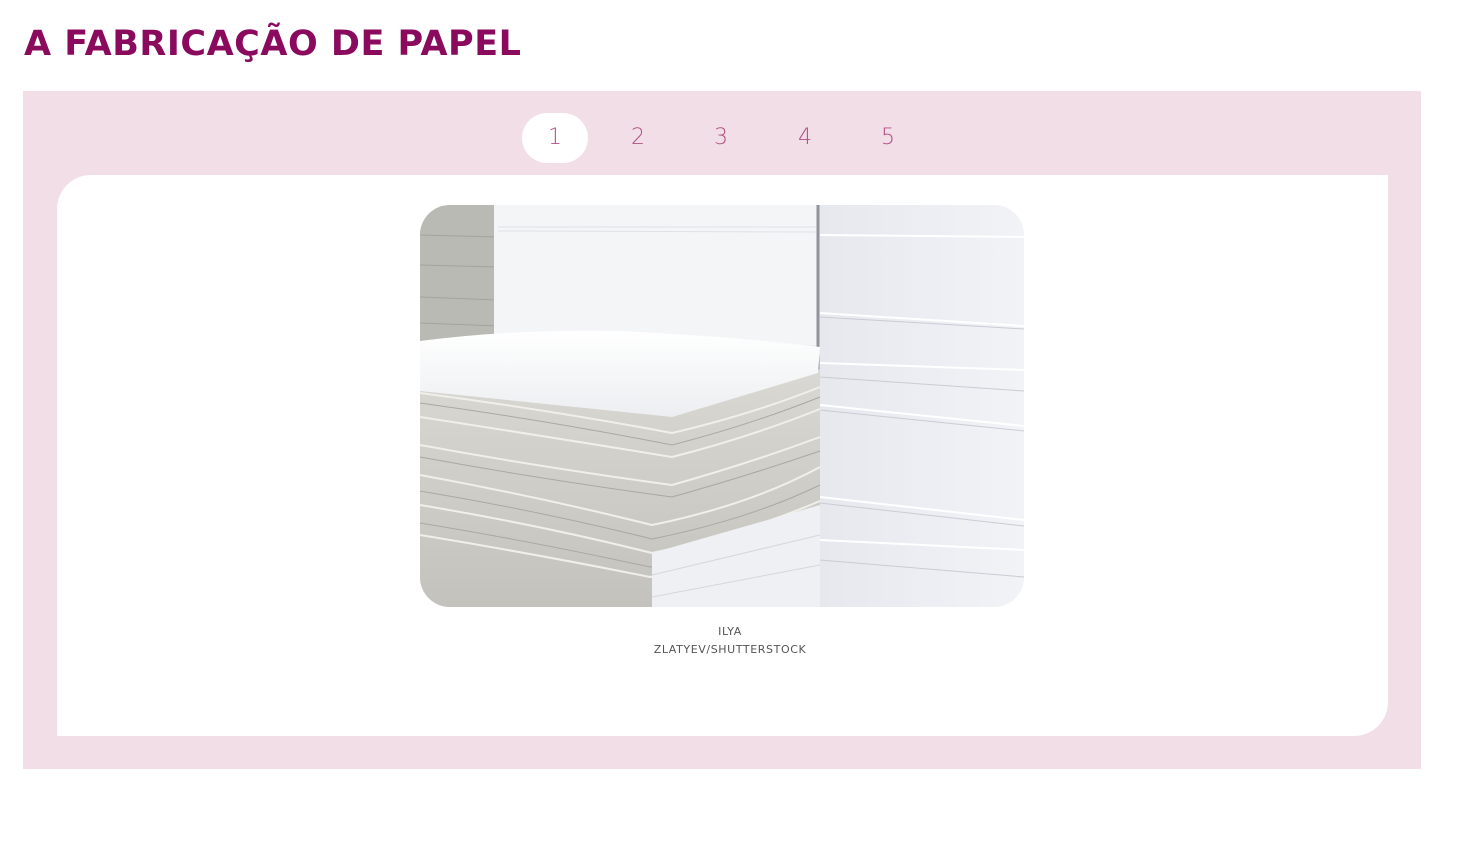  I want to click on photo-credit: ILYA ZLATYEV/SHUTTERSTOCK, so click(730, 641).